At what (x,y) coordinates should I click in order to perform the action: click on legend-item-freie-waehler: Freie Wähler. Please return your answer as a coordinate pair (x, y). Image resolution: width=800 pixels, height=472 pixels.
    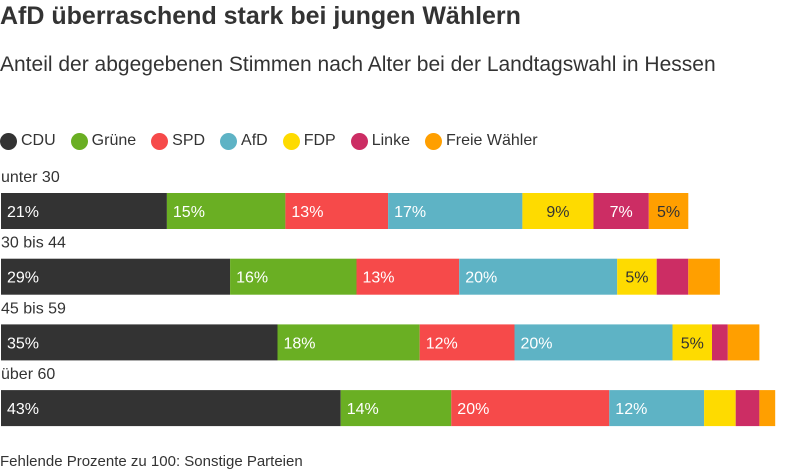
    Looking at the image, I should click on (481, 141).